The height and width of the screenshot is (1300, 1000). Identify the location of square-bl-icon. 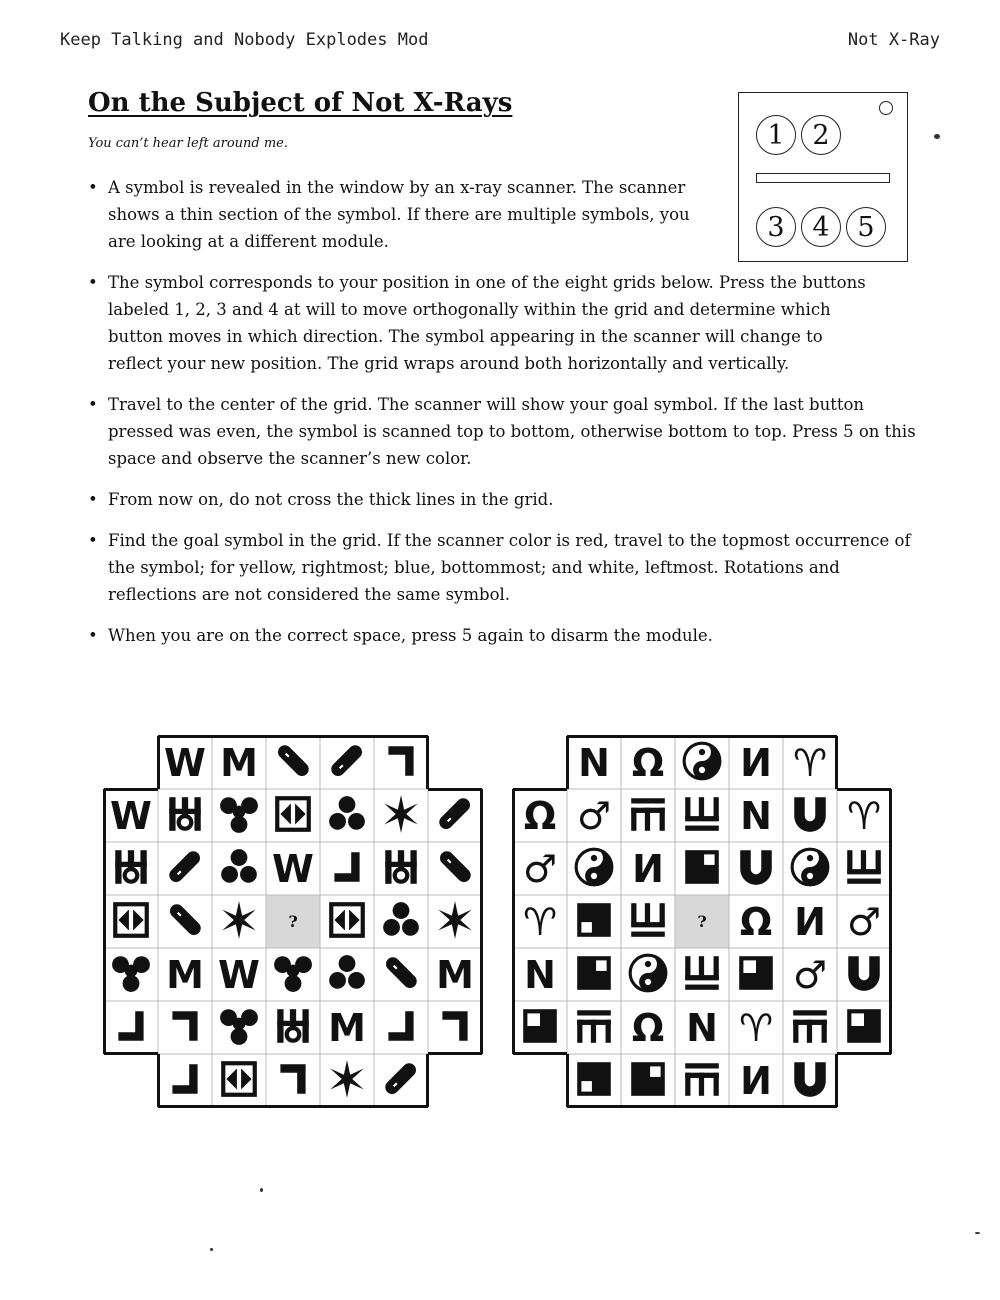
(594, 922).